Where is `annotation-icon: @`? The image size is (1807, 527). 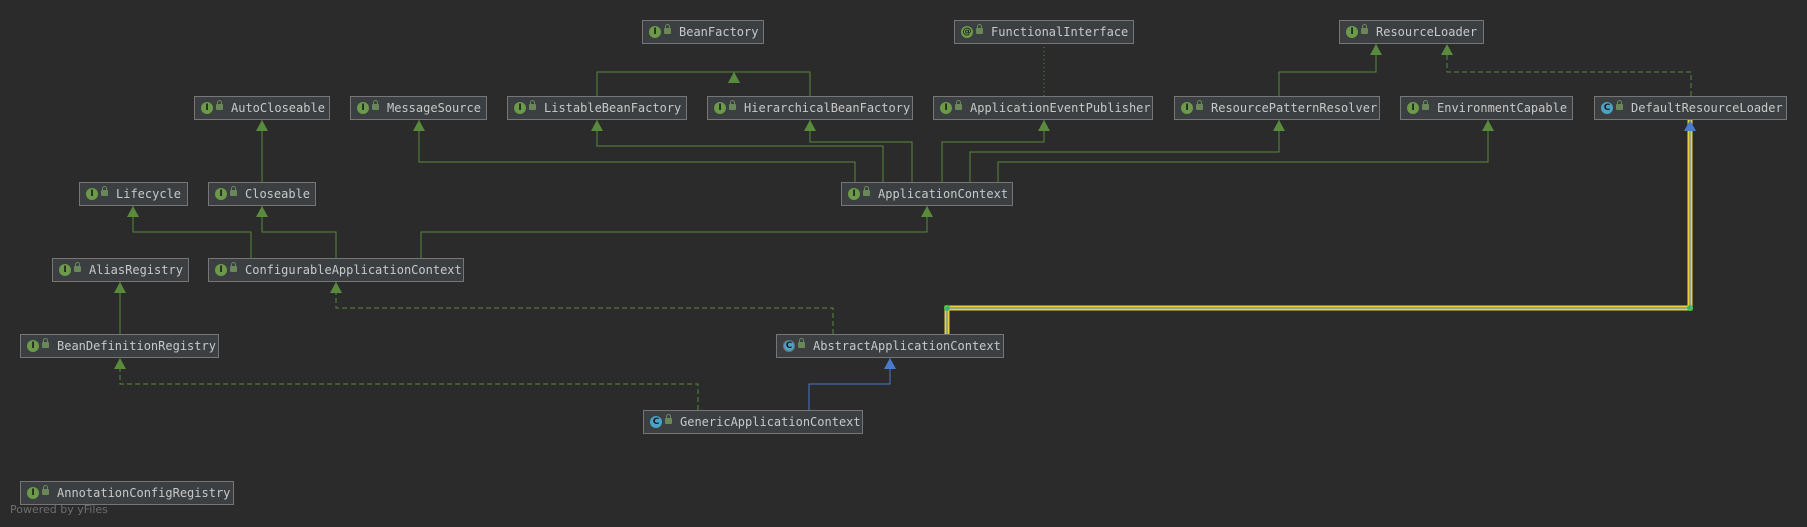
annotation-icon: @ is located at coordinates (967, 32).